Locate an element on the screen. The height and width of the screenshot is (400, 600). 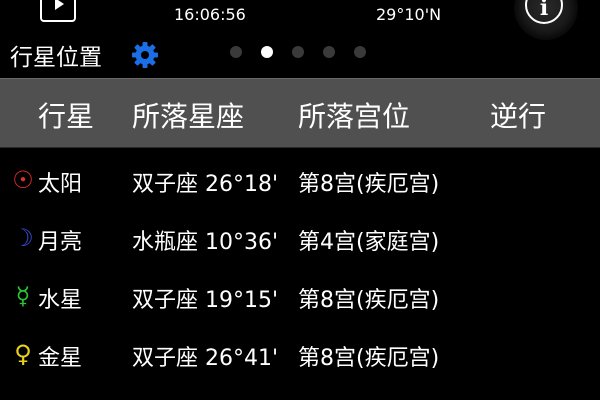
sun-icon: ☉ is located at coordinates (23, 180).